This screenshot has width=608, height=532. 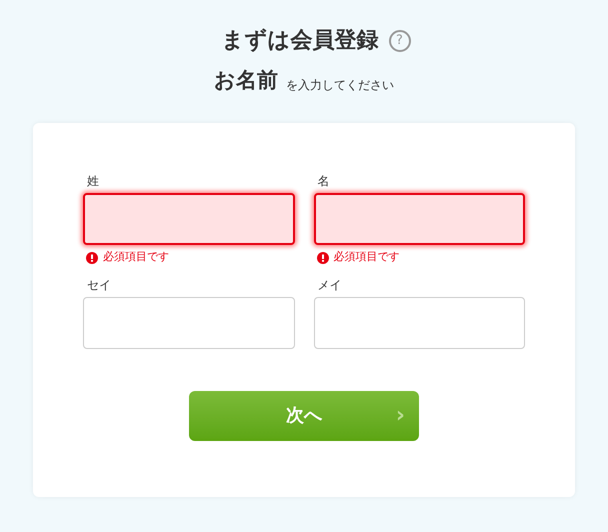 What do you see at coordinates (324, 180) in the screenshot?
I see `field-label: 名` at bounding box center [324, 180].